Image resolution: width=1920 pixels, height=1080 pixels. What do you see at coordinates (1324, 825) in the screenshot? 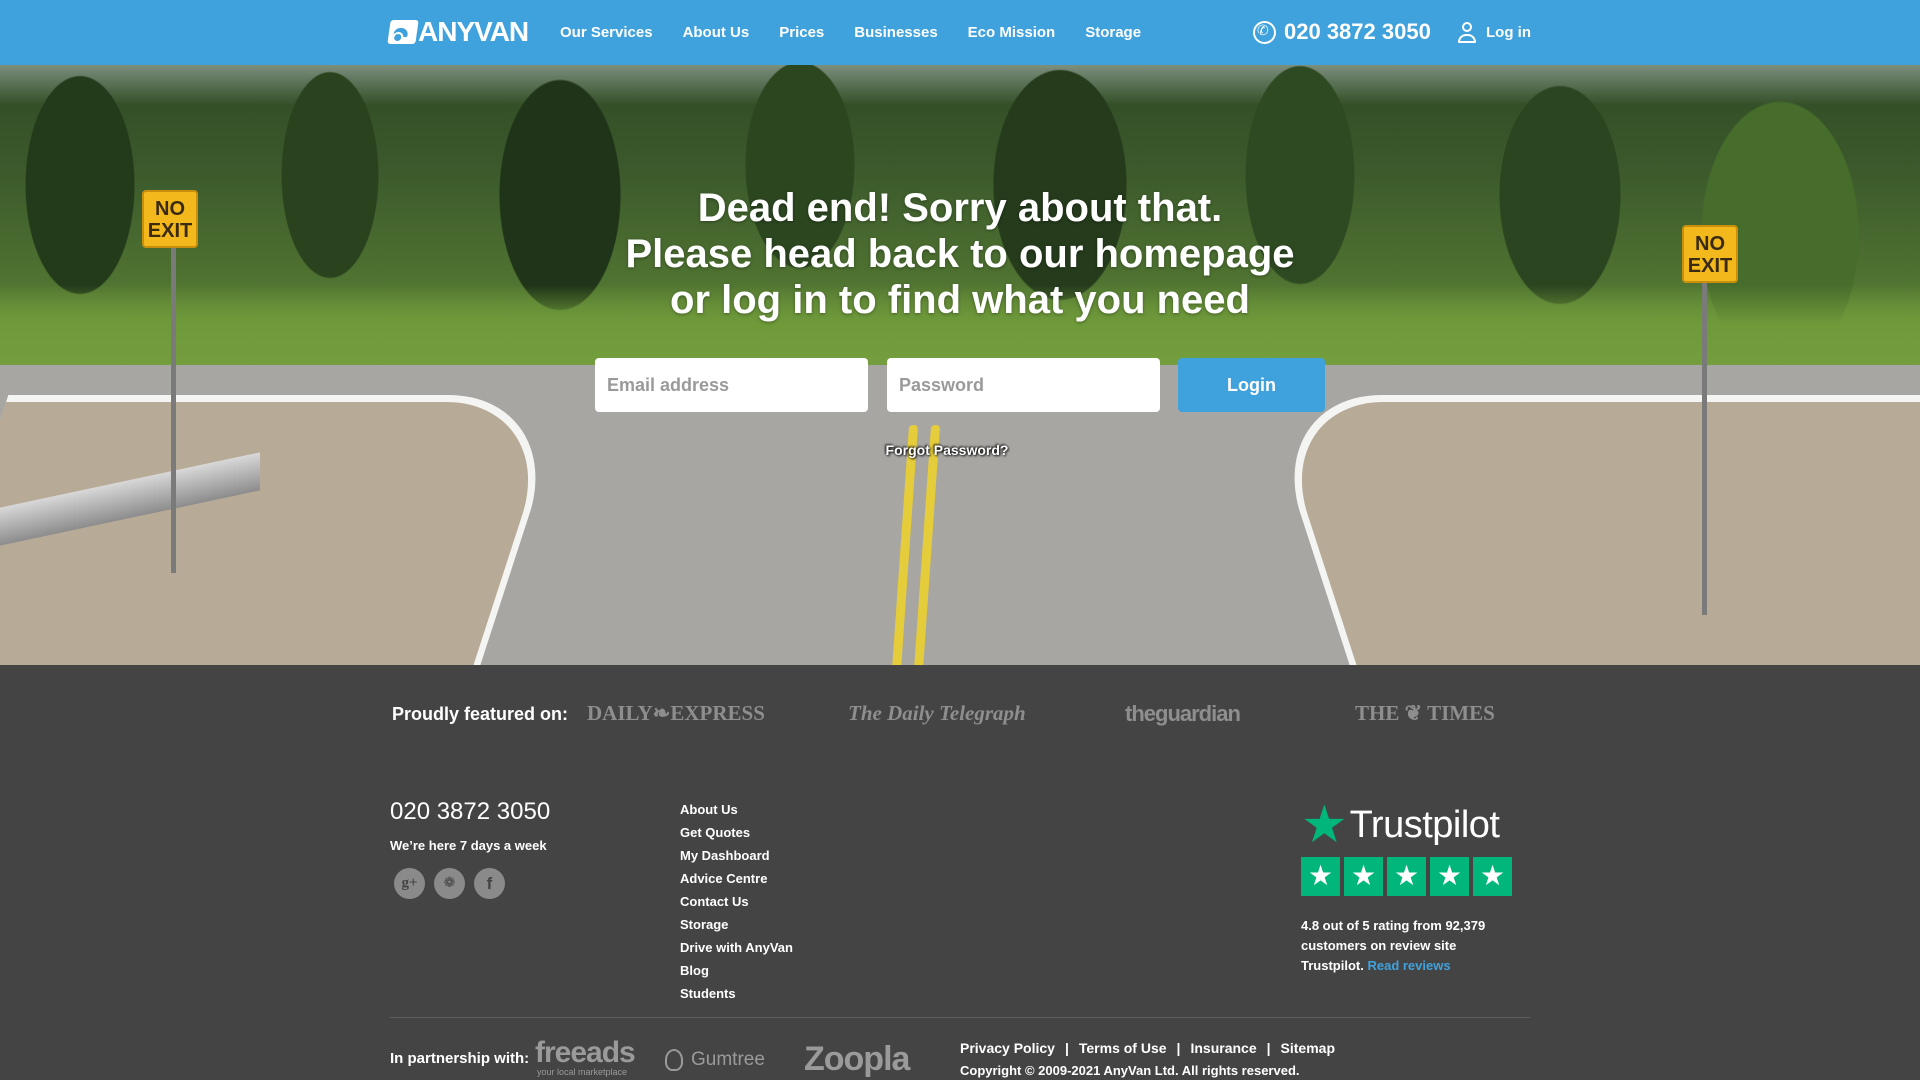
I see `trustpilot-star-icon: ★` at bounding box center [1324, 825].